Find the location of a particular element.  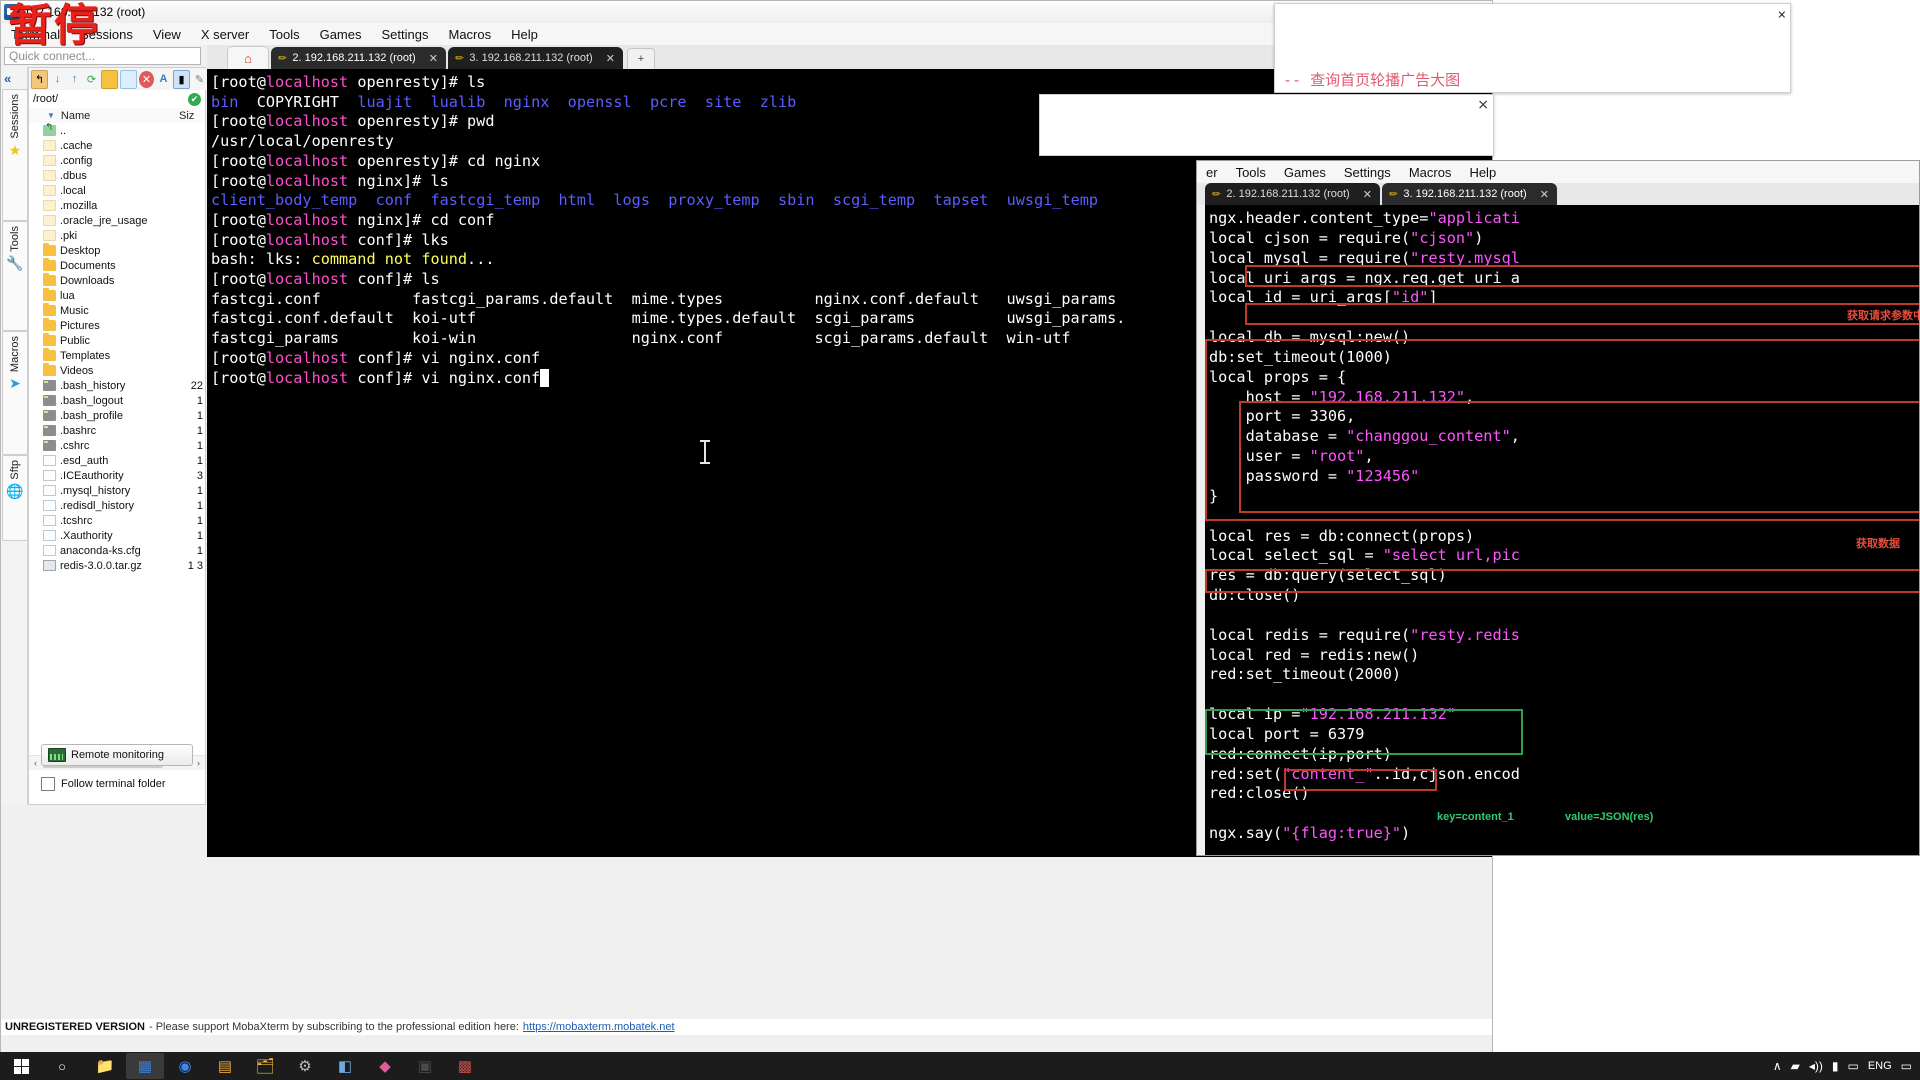

sftp-path-row: /root/ ✔ is located at coordinates (117, 99).